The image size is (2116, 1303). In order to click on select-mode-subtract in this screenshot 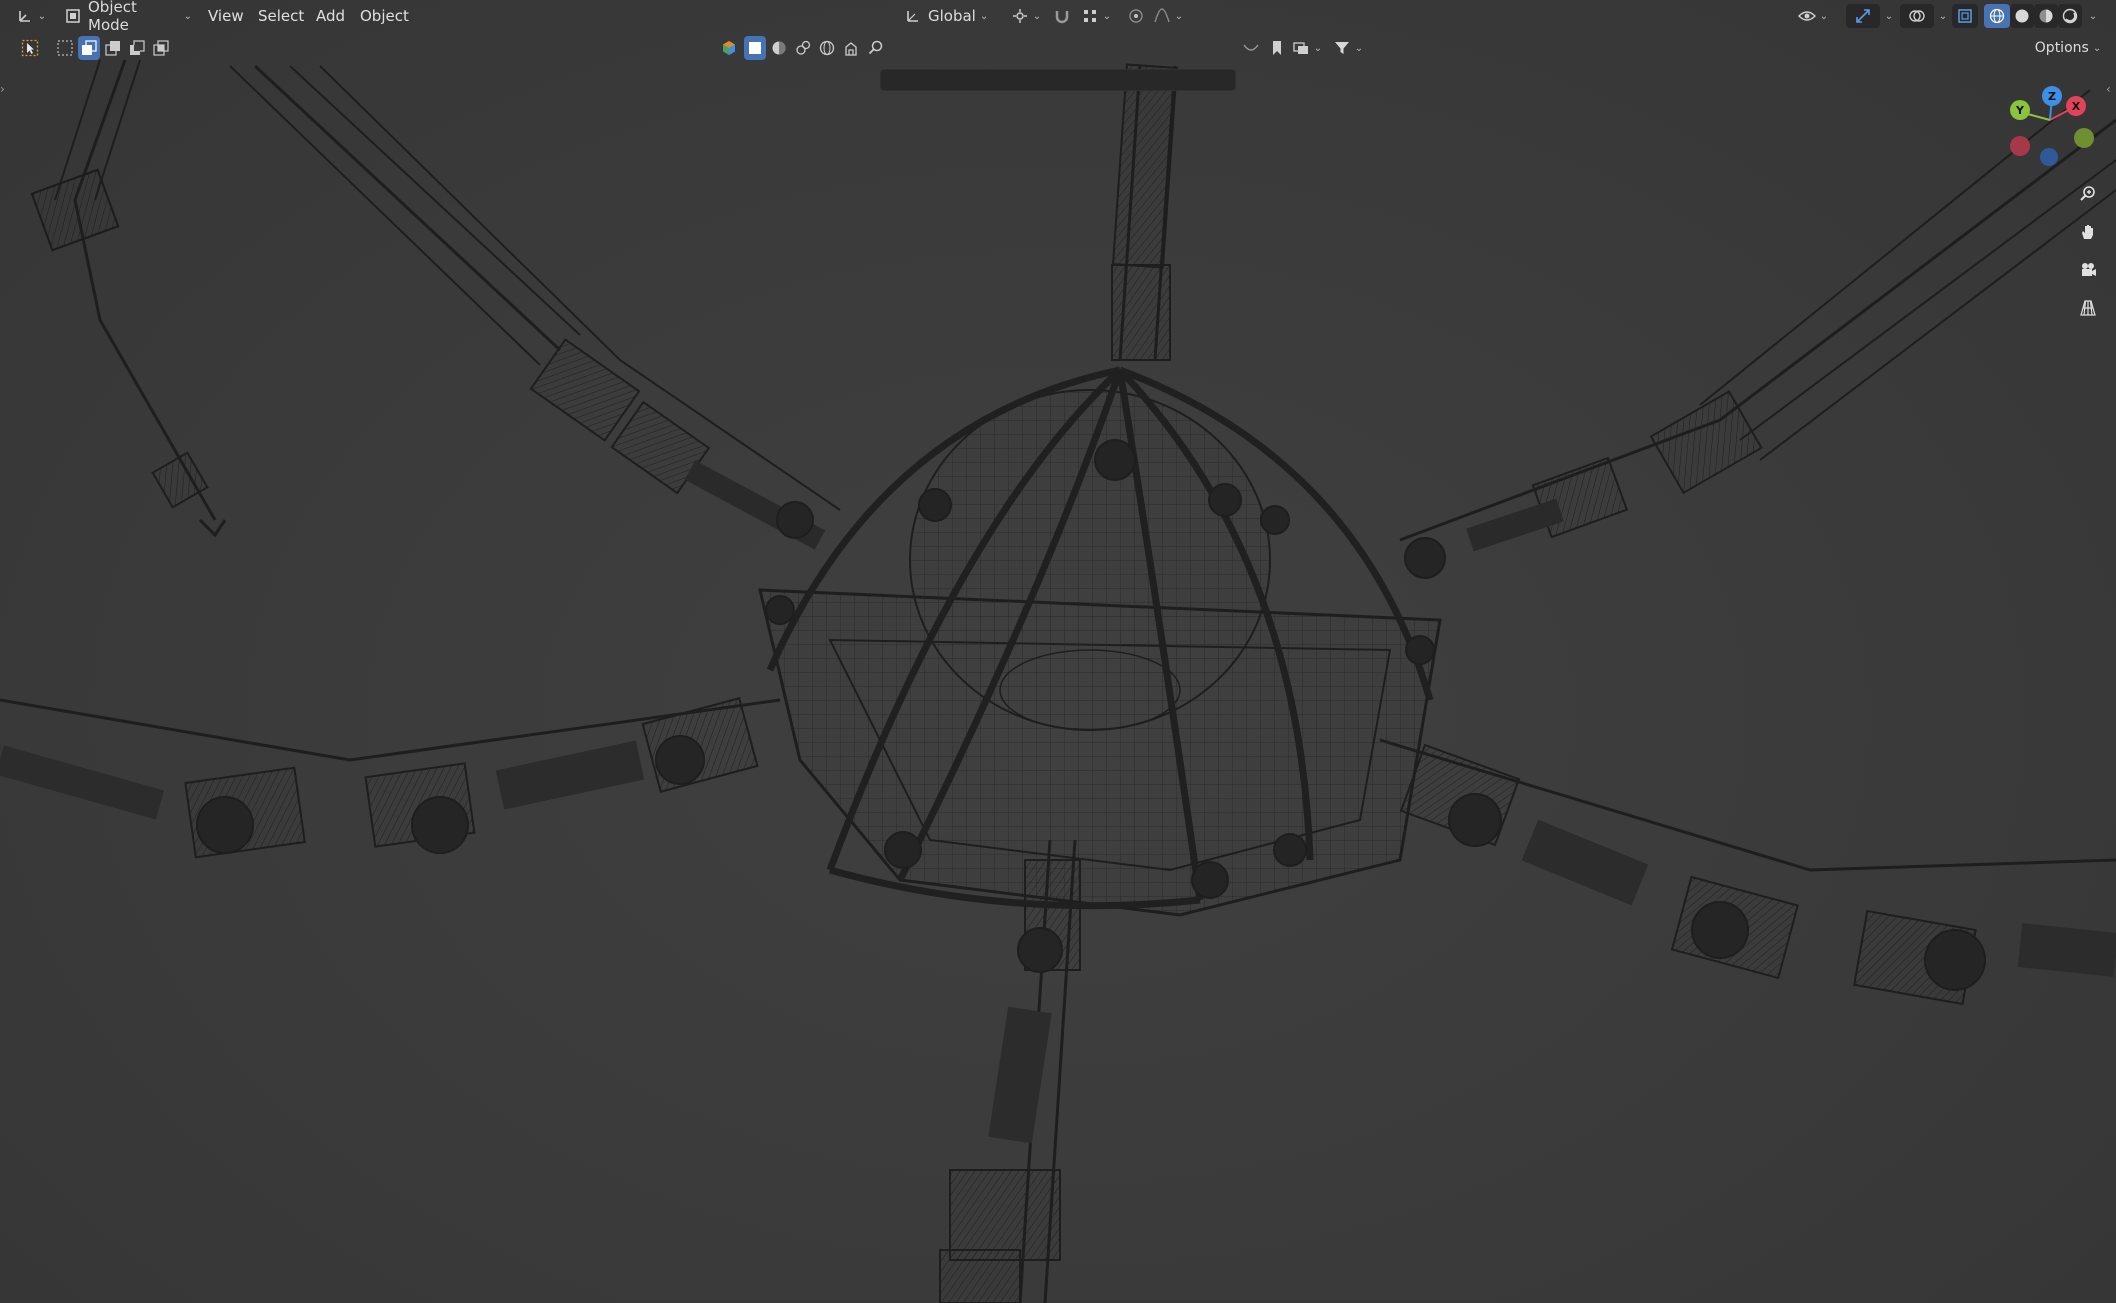, I will do `click(113, 48)`.